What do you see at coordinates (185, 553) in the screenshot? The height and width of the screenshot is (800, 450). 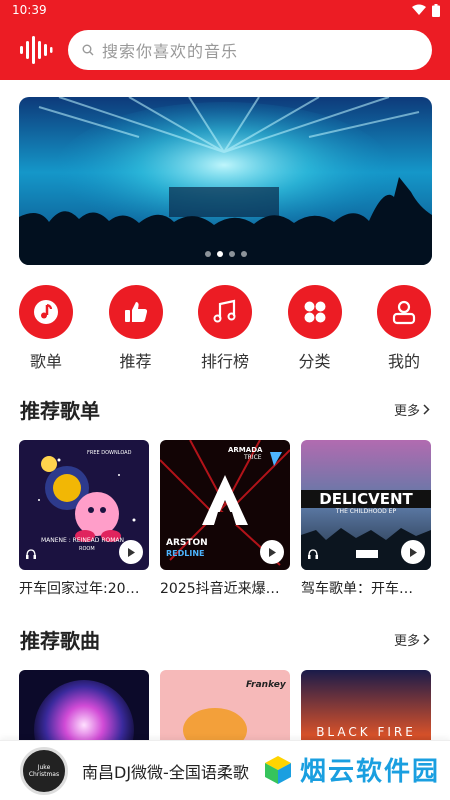 I see `cover-subtext: REDLINE` at bounding box center [185, 553].